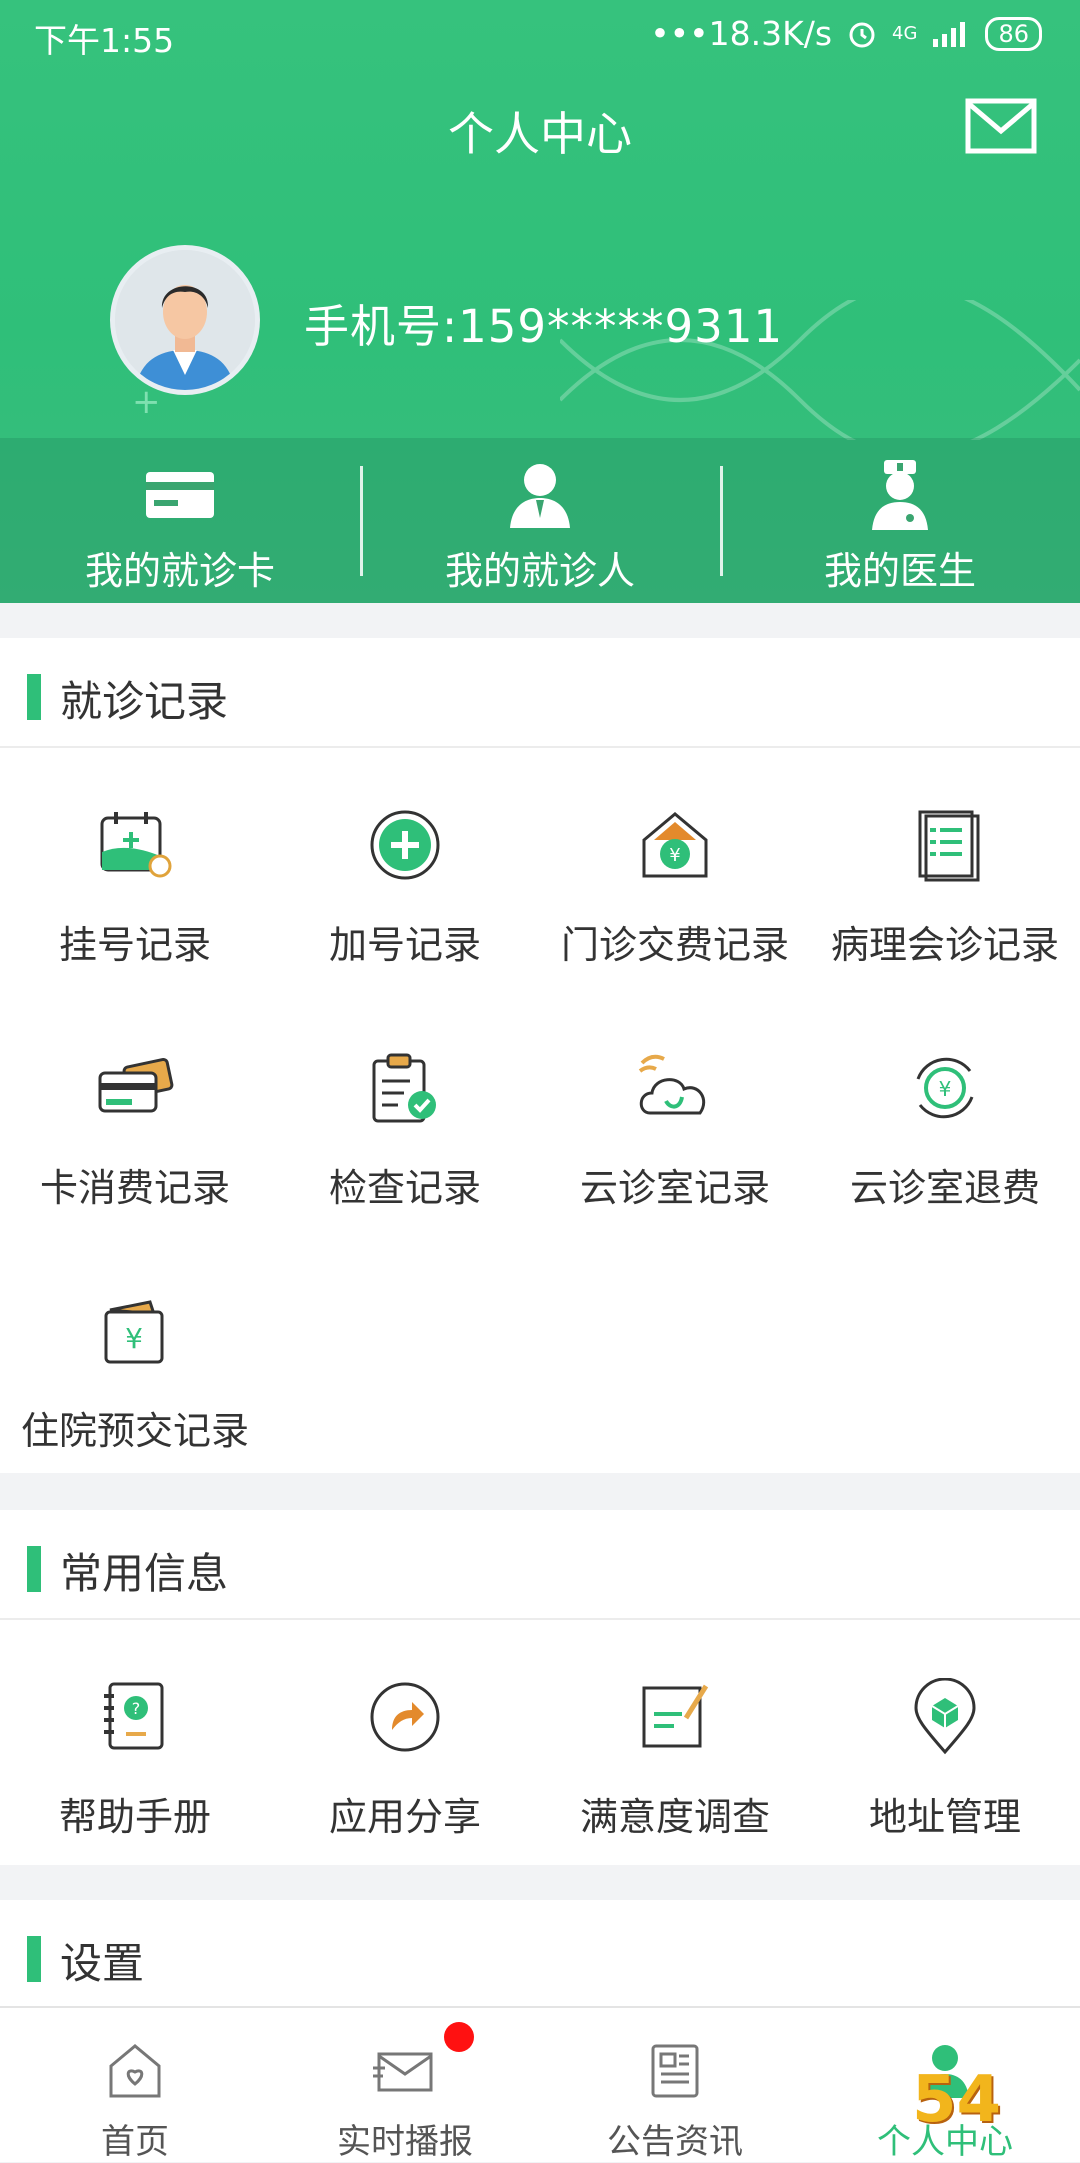  Describe the element at coordinates (944, 1188) in the screenshot. I see `record-label: 云诊室退费` at that location.